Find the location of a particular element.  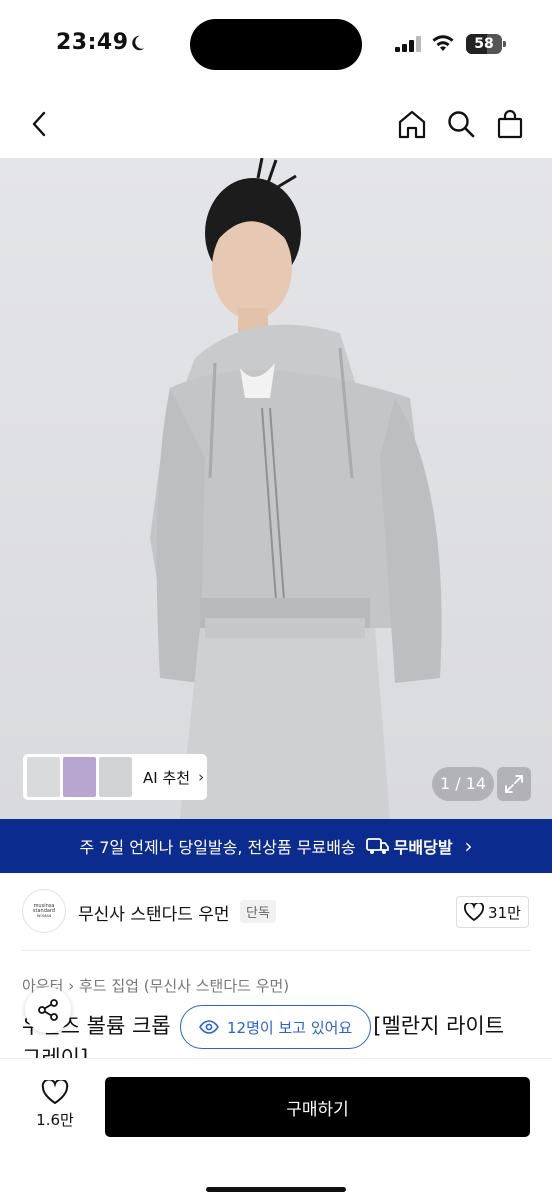

bottom-action-bar: 1.6만 구매하기 is located at coordinates (276, 1129).